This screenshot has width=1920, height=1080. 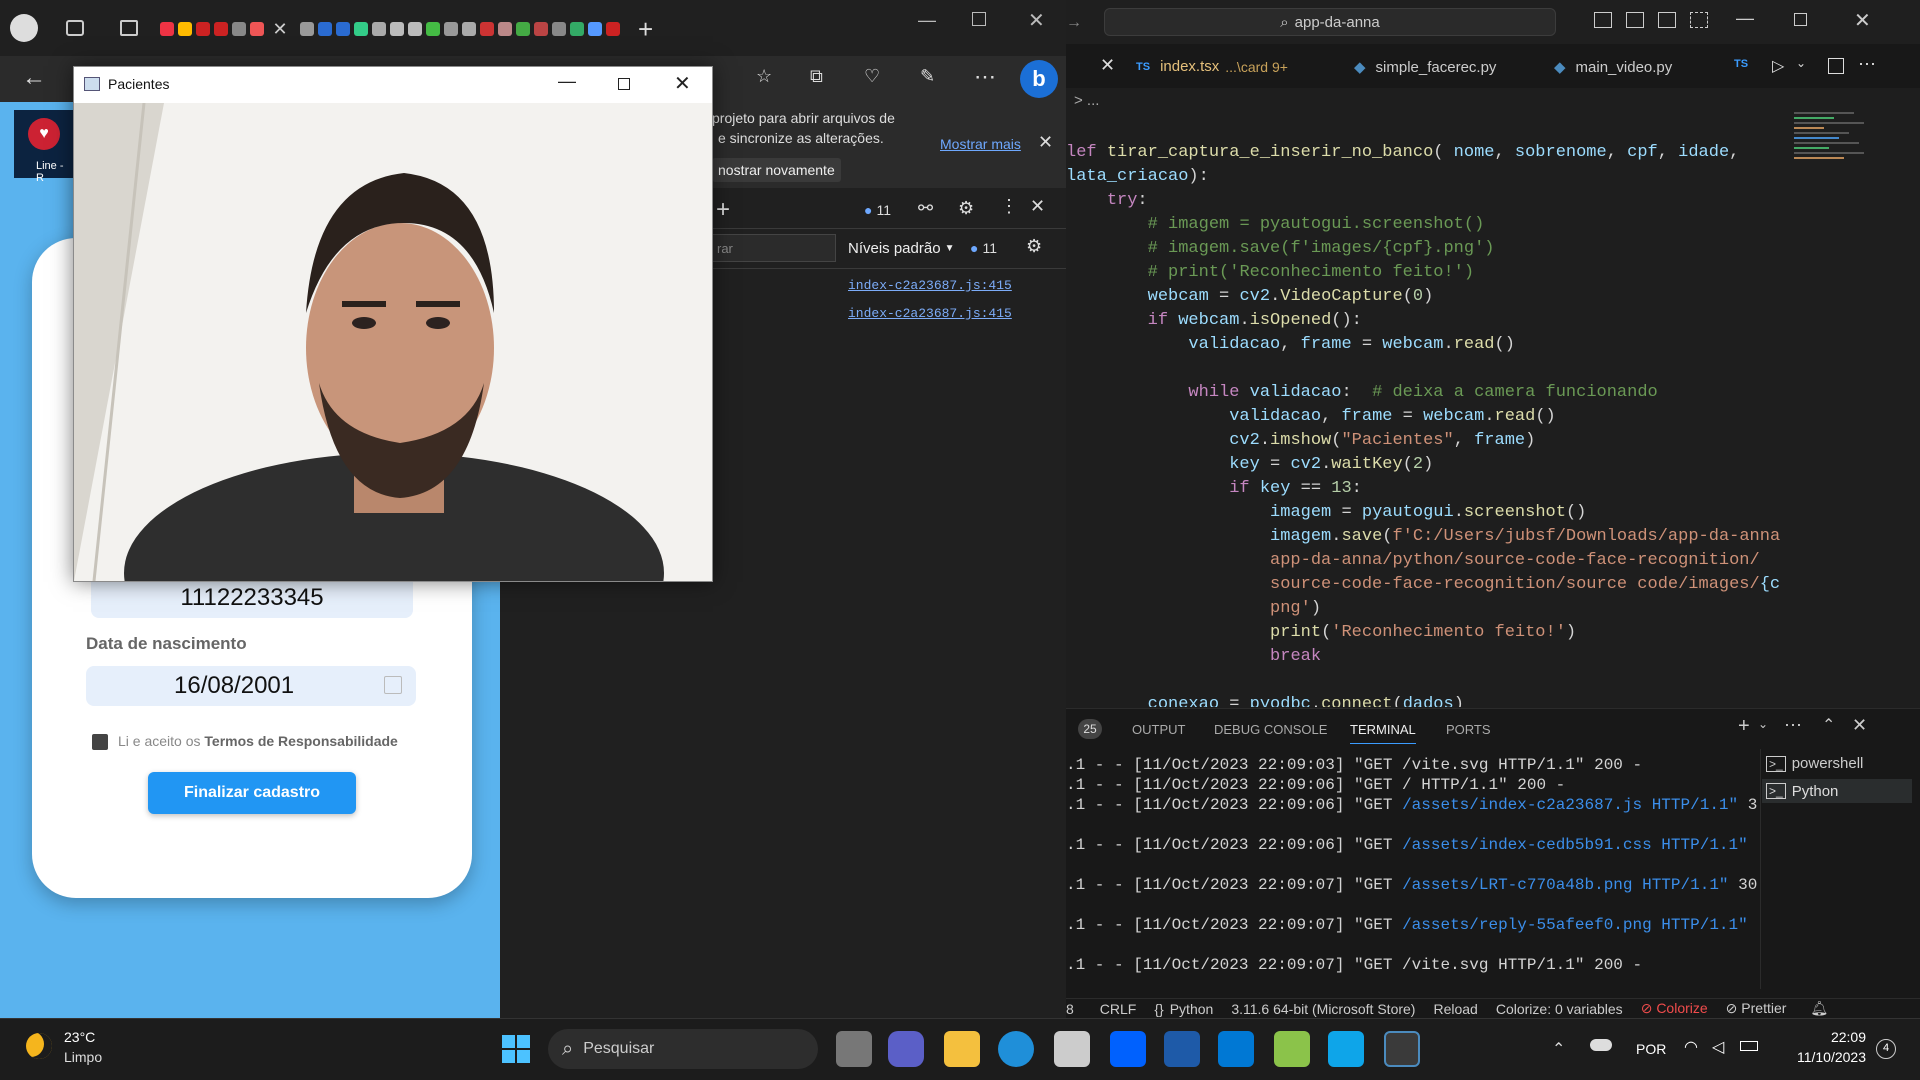 What do you see at coordinates (1778, 66) in the screenshot?
I see `run-icon: ▷` at bounding box center [1778, 66].